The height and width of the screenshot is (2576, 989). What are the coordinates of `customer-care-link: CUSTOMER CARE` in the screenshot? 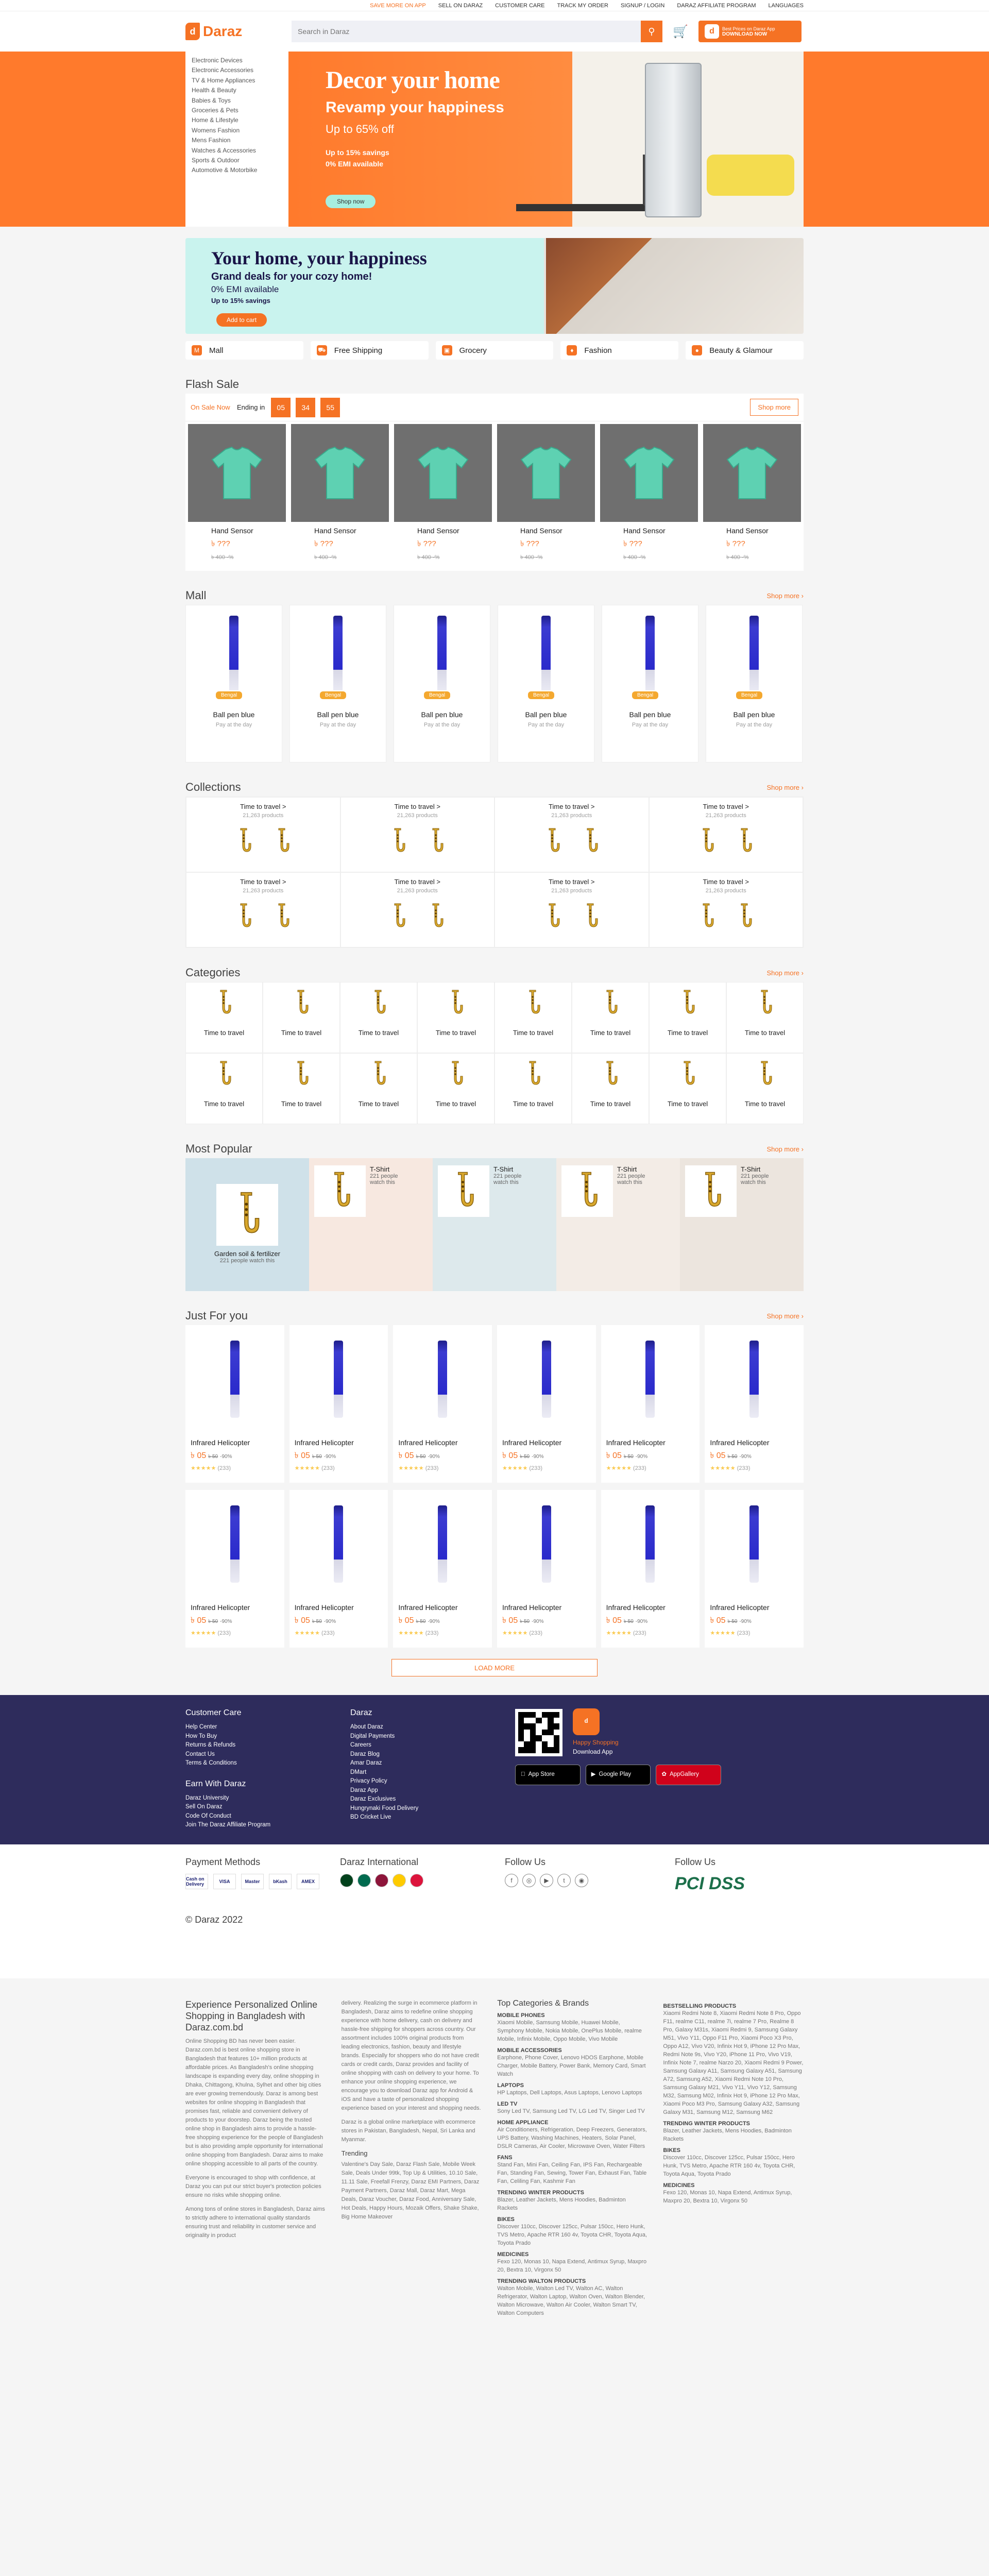 It's located at (519, 6).